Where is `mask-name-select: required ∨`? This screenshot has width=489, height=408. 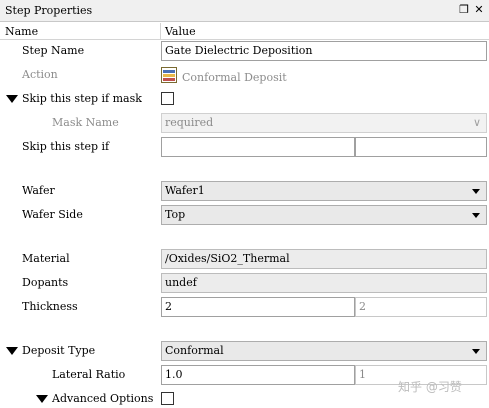 mask-name-select: required ∨ is located at coordinates (324, 123).